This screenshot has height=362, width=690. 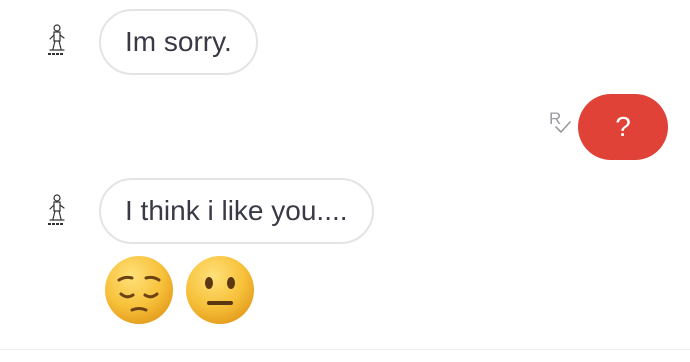 I want to click on read-check-icon, so click(x=563, y=127).